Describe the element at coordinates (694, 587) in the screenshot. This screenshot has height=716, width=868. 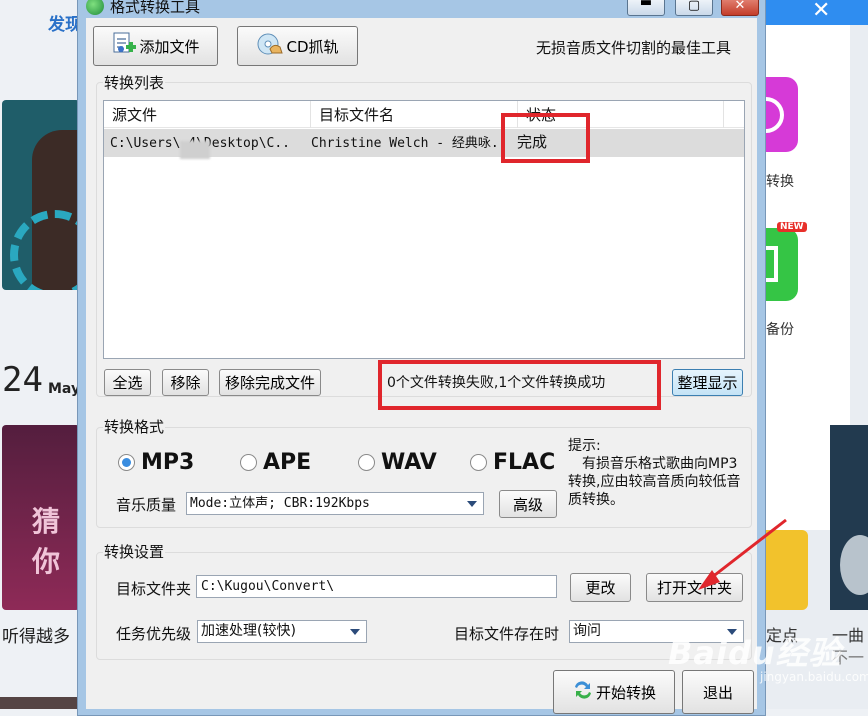
I see `open-folder-button: 打开文件夹` at that location.